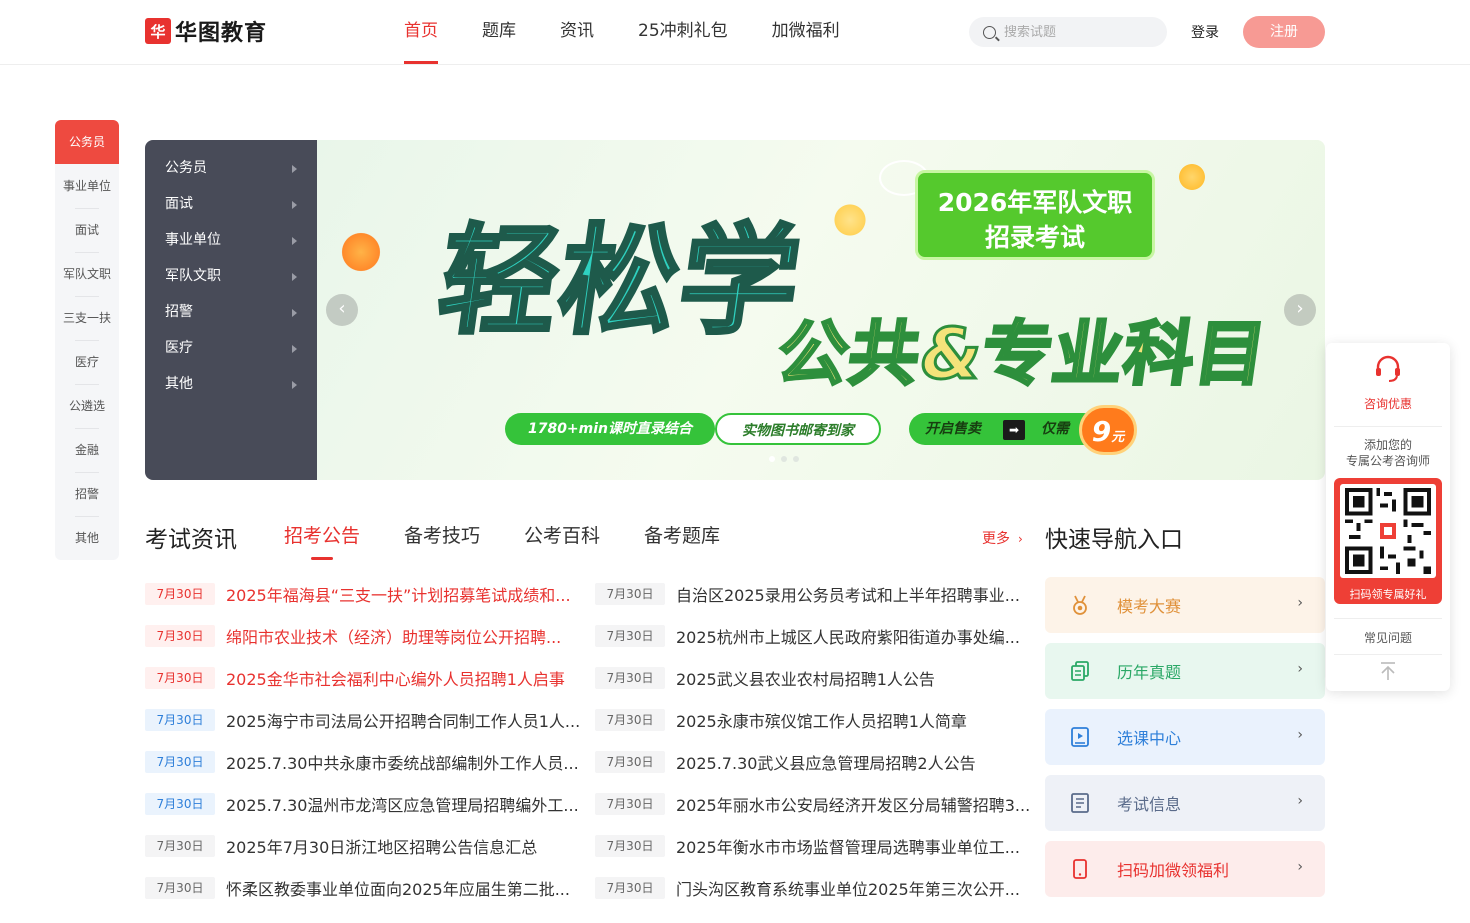 This screenshot has height=923, width=1470. I want to click on carousel-prev-button: ‹, so click(342, 310).